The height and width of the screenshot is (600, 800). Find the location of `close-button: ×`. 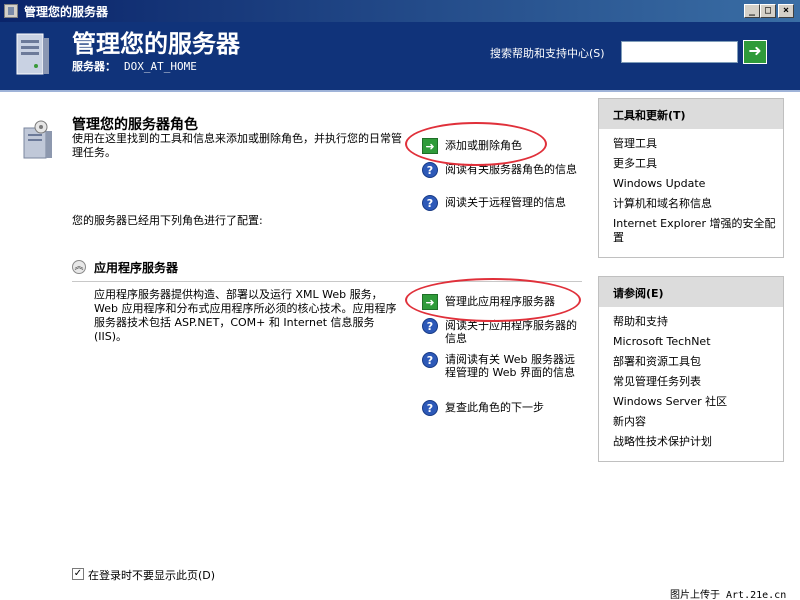

close-button: × is located at coordinates (786, 11).